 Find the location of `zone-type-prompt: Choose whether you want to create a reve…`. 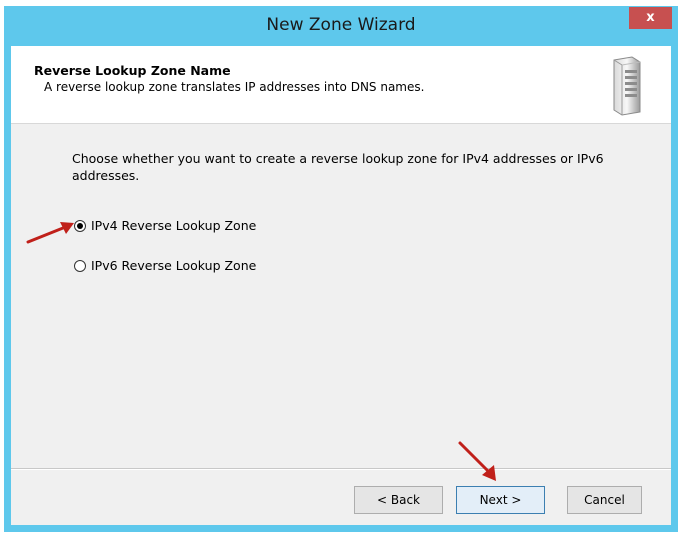

zone-type-prompt: Choose whether you want to create a reve… is located at coordinates (338, 167).